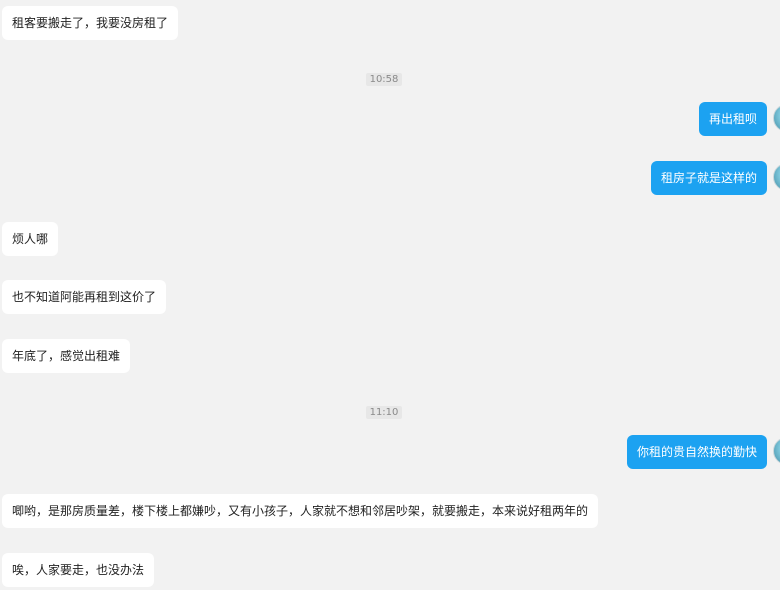 This screenshot has height=590, width=780. I want to click on timestamp: 11:10, so click(384, 412).